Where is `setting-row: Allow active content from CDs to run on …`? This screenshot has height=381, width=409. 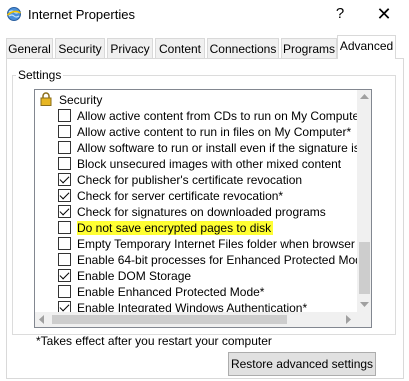
setting-row: Allow active content from CDs to run on … is located at coordinates (196, 116).